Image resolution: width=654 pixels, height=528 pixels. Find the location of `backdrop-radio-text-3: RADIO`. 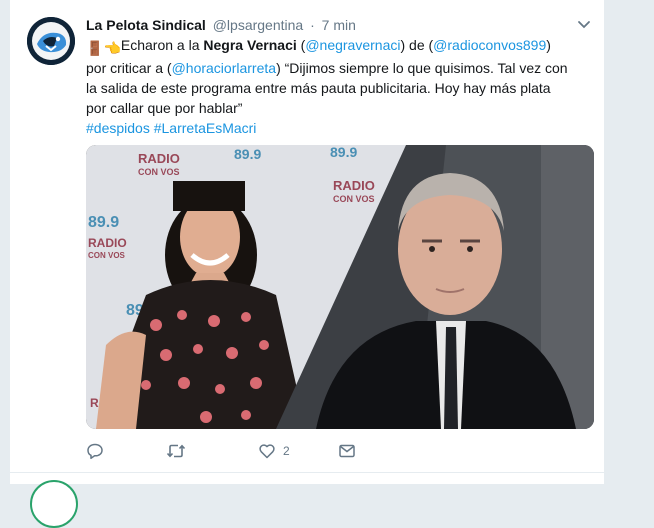

backdrop-radio-text-3: RADIO is located at coordinates (107, 243).